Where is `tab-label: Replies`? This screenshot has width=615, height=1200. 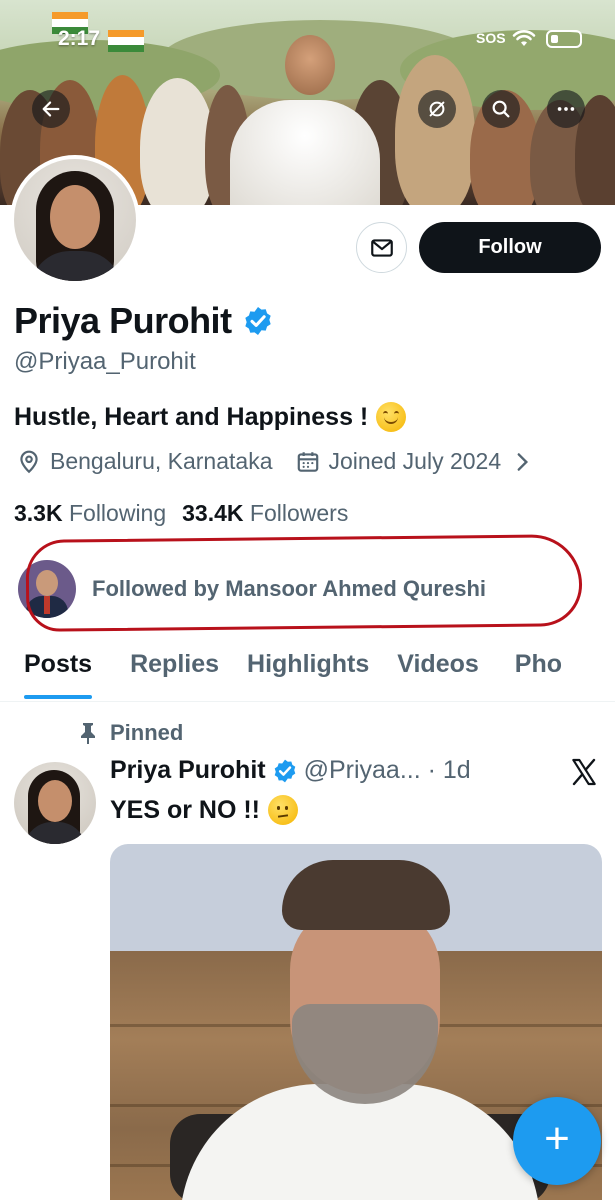
tab-label: Replies is located at coordinates (175, 664).